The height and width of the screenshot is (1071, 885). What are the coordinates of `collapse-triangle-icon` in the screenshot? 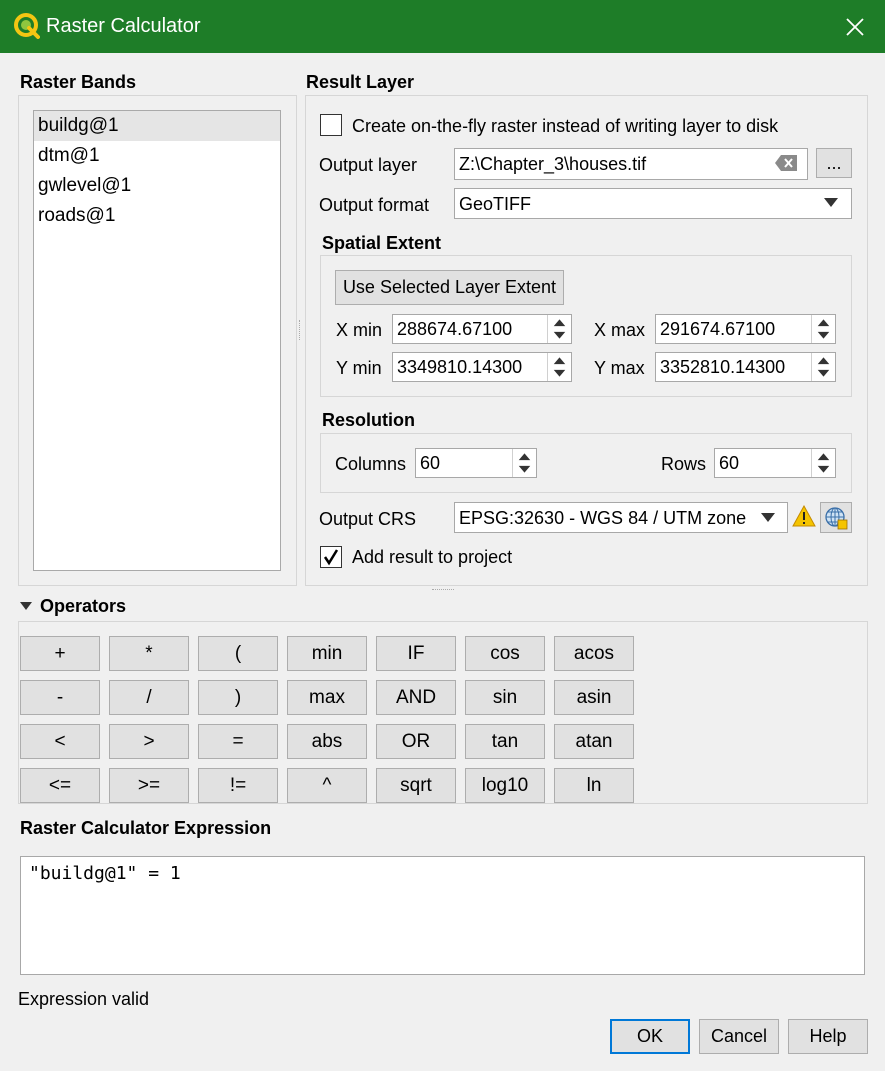 It's located at (26, 606).